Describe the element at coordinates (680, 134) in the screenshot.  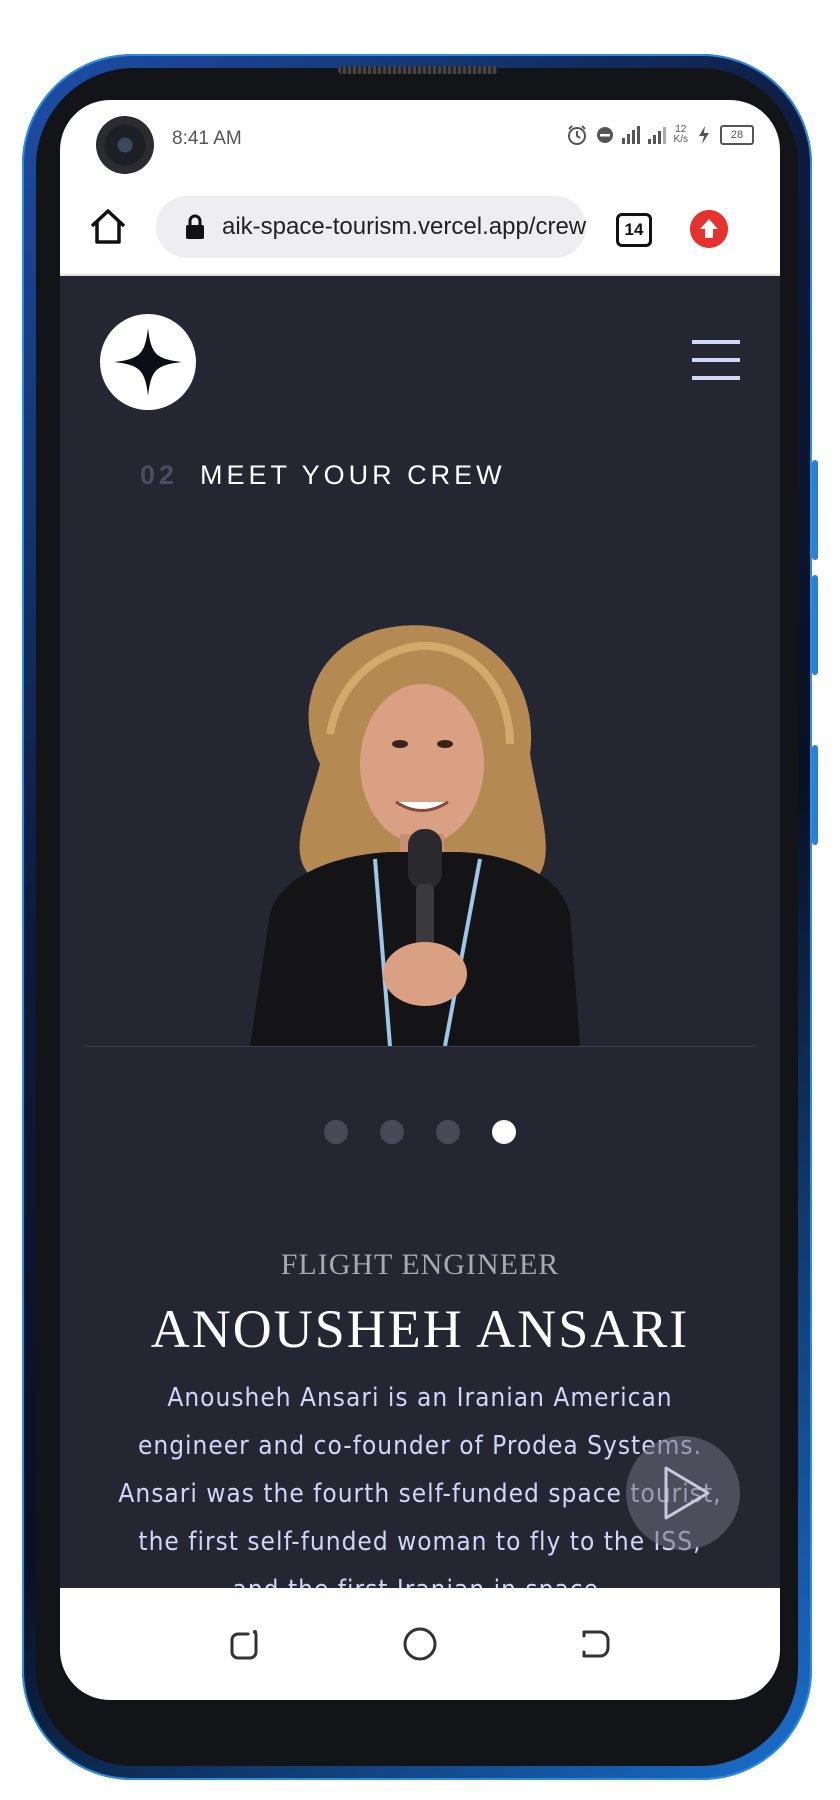
I see `network-speed: 12 K/s` at that location.